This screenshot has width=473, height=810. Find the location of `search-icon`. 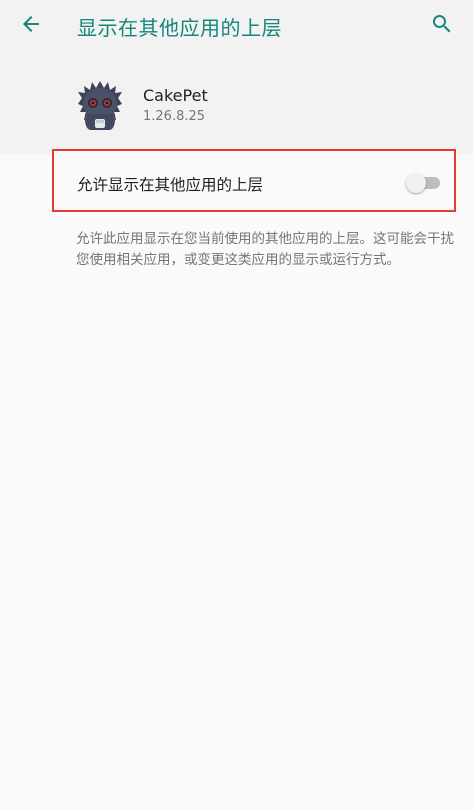

search-icon is located at coordinates (442, 26).